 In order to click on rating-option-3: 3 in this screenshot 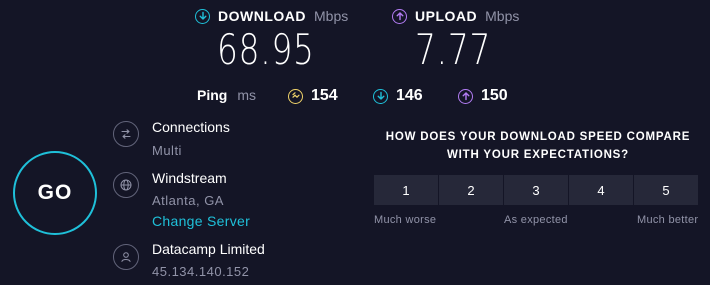, I will do `click(536, 190)`.